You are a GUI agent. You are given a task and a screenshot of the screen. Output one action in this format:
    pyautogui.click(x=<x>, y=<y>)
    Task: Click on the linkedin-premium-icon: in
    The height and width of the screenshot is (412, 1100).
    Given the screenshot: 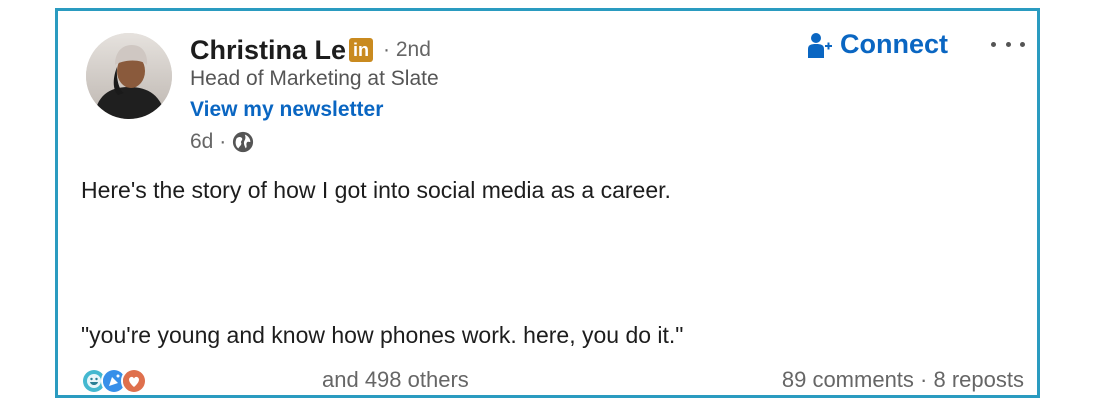 What is the action you would take?
    pyautogui.click(x=361, y=50)
    